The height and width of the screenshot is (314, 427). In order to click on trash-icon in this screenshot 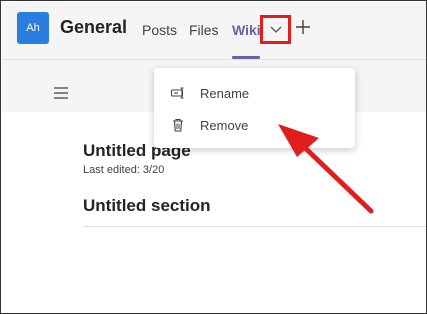, I will do `click(178, 125)`.